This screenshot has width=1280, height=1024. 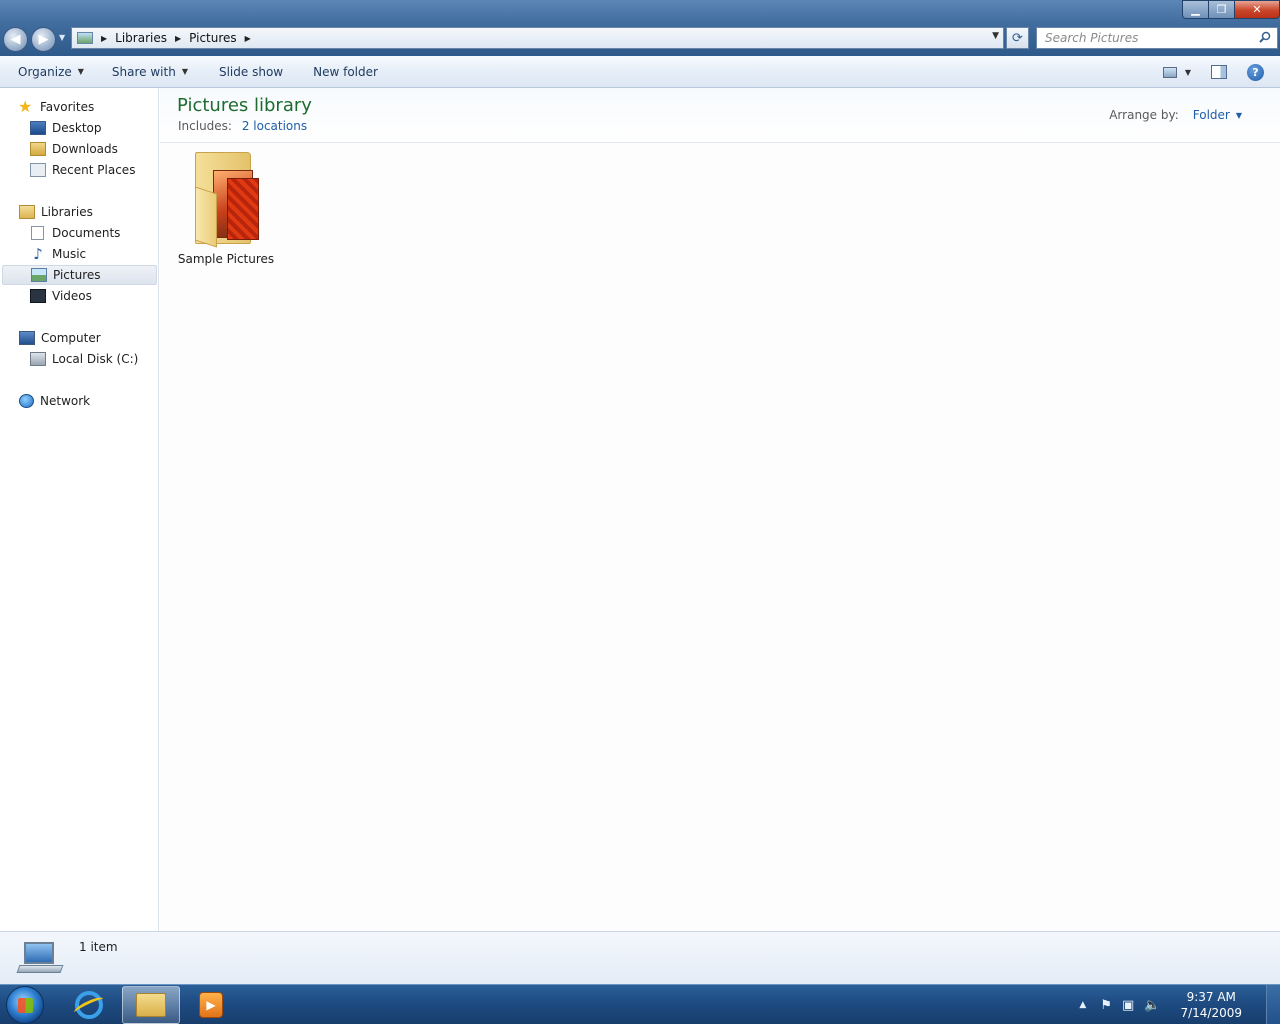 I want to click on sidebar-item-label: Favorites, so click(x=67, y=107).